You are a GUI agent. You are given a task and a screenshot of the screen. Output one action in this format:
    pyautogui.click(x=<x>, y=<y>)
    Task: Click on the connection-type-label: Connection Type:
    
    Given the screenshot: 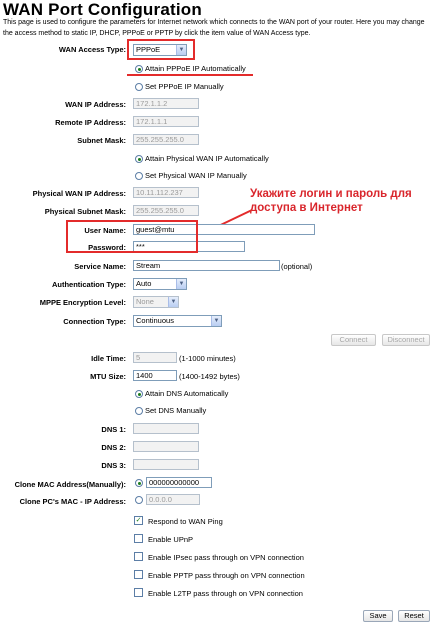 What is the action you would take?
    pyautogui.click(x=94, y=321)
    